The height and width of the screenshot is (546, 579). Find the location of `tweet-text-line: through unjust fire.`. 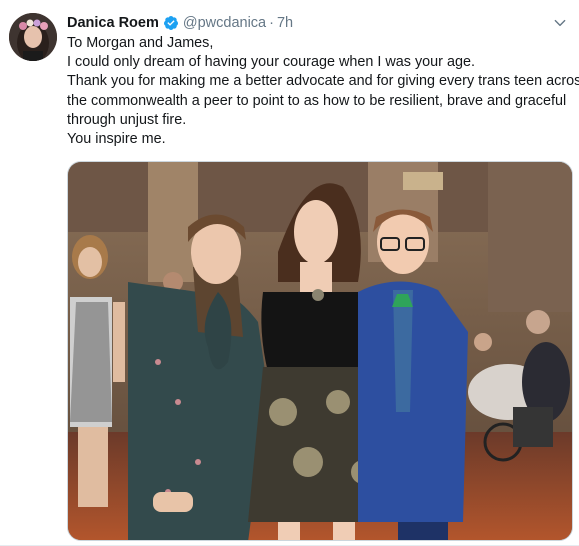

tweet-text-line: through unjust fire. is located at coordinates (127, 119).